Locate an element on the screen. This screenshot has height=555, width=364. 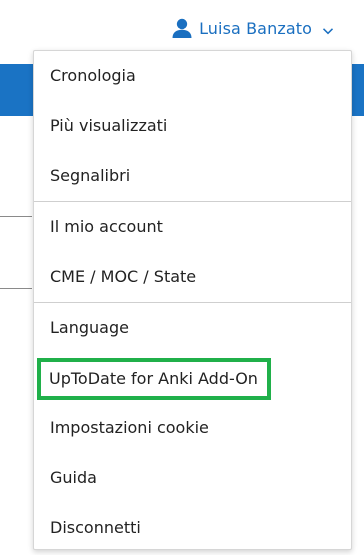
menu-item-cookie-settings: Impostazioni cookie is located at coordinates (192, 428).